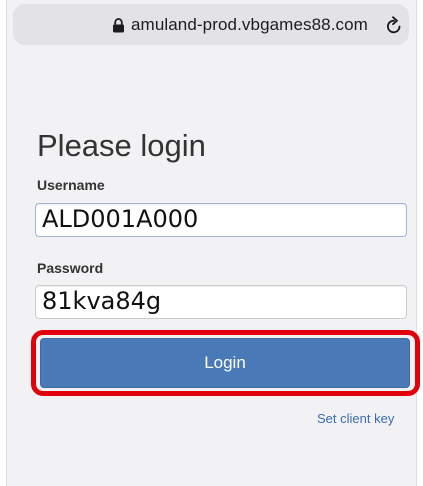  I want to click on reload-icon, so click(394, 26).